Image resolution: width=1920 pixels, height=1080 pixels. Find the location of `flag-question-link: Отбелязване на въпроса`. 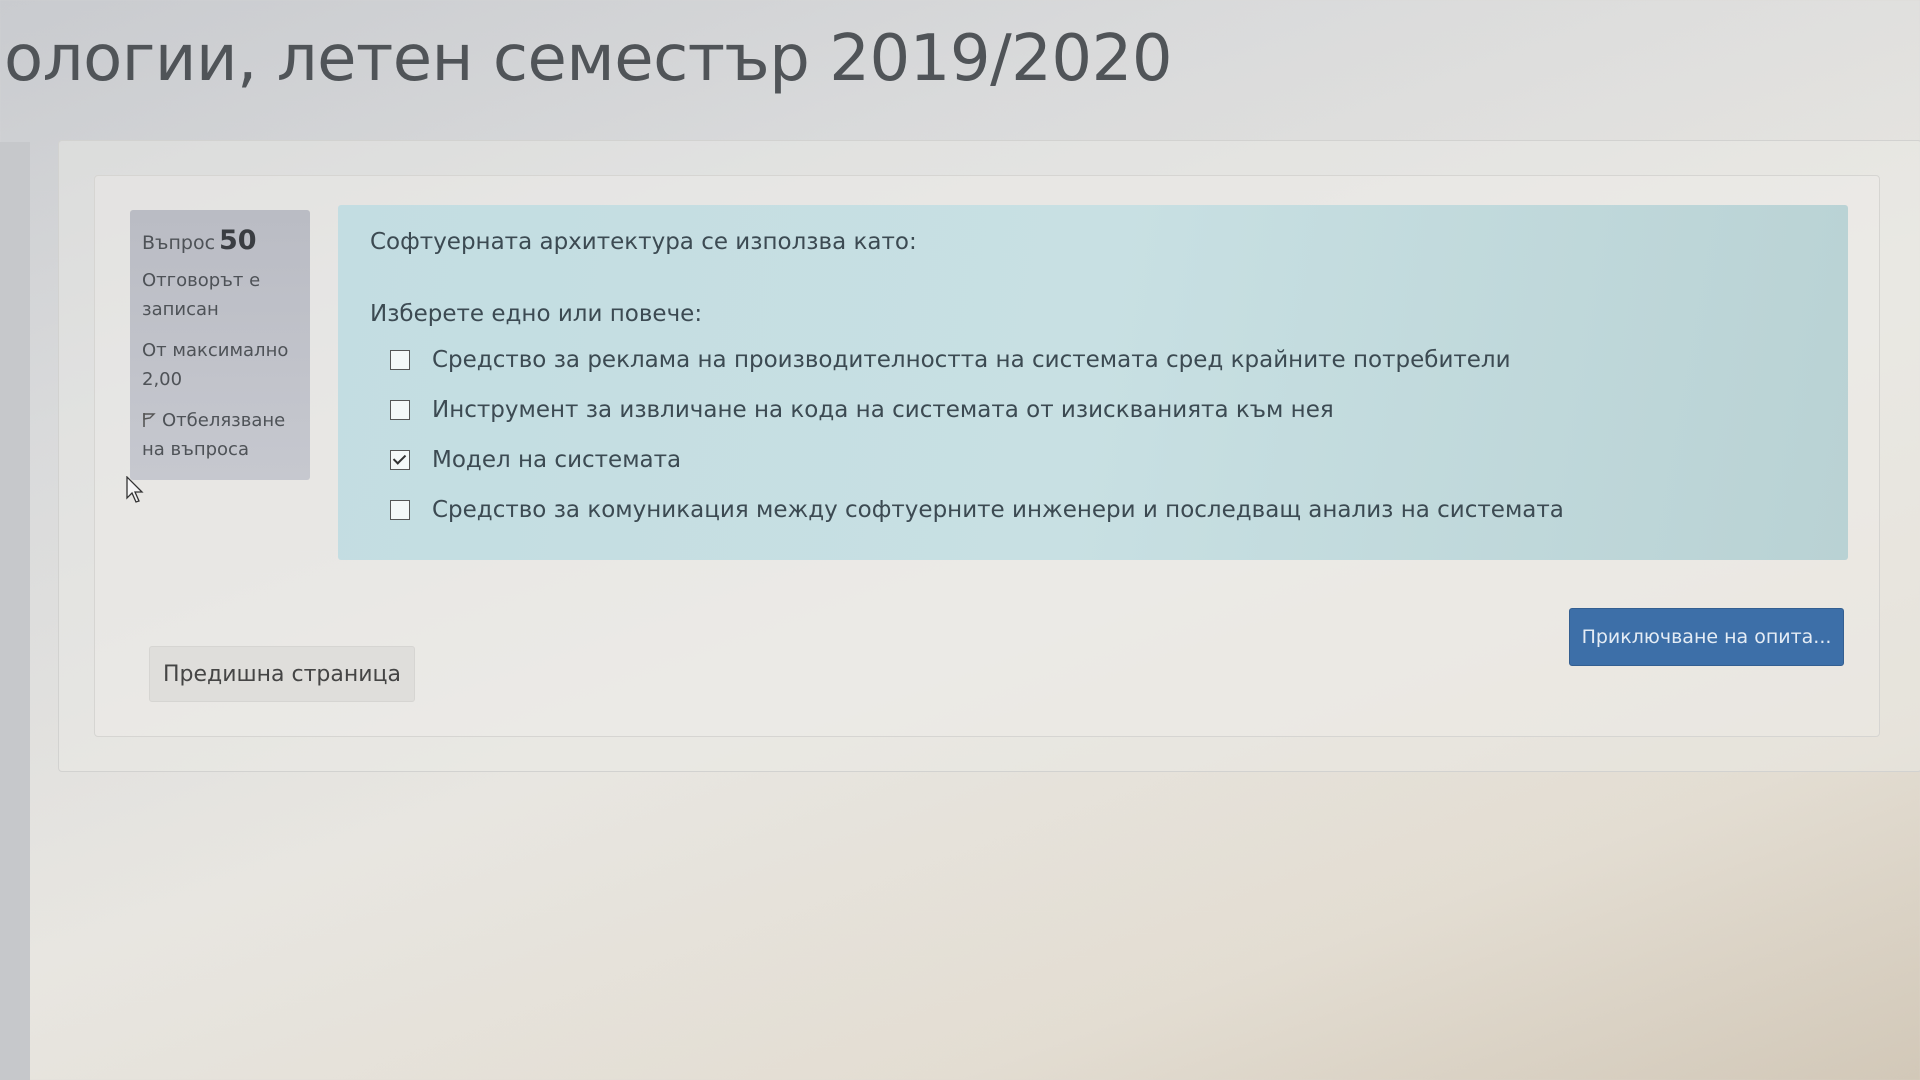

flag-question-link: Отбелязване на въпроса is located at coordinates (220, 435).